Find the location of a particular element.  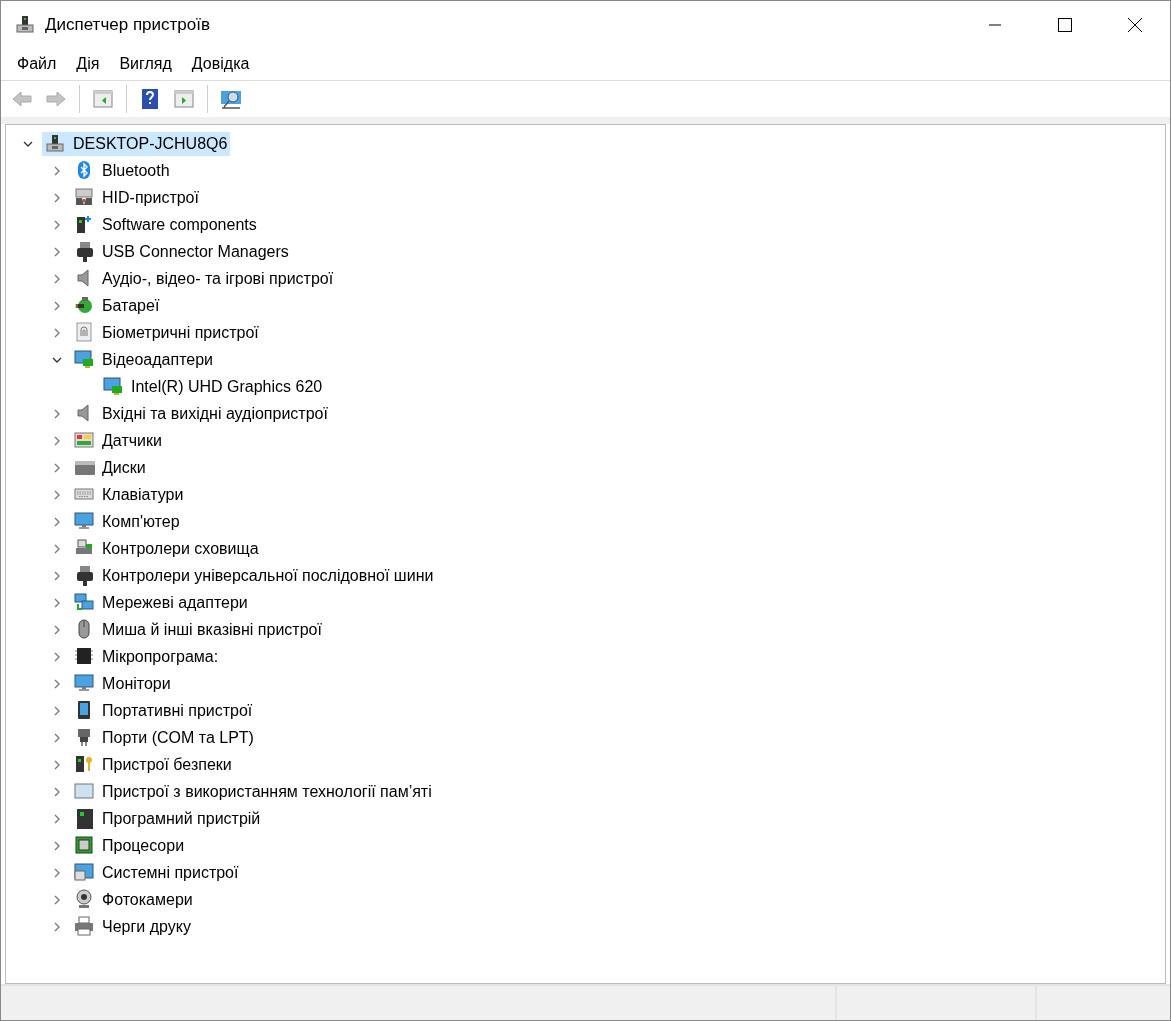

tree-item: Аудіо-, відео- та ігрові пристрої is located at coordinates (204, 278).